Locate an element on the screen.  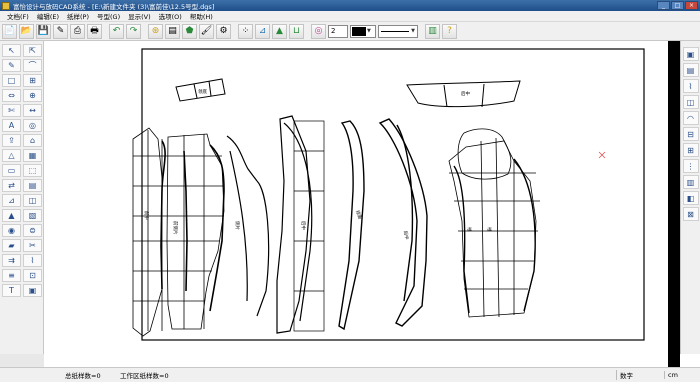
left-tool-icon: ⌇ is located at coordinates (32, 260).